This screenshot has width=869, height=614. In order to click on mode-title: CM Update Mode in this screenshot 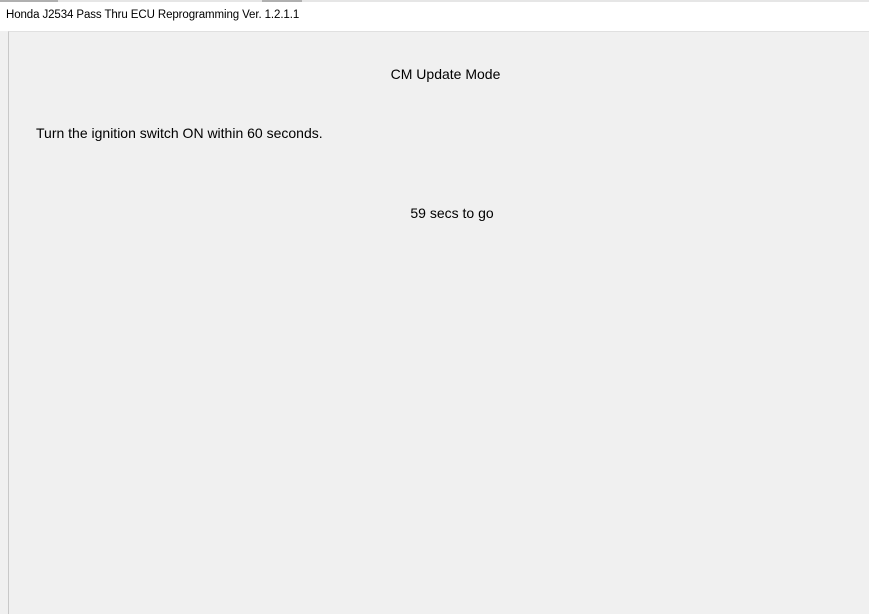, I will do `click(445, 74)`.